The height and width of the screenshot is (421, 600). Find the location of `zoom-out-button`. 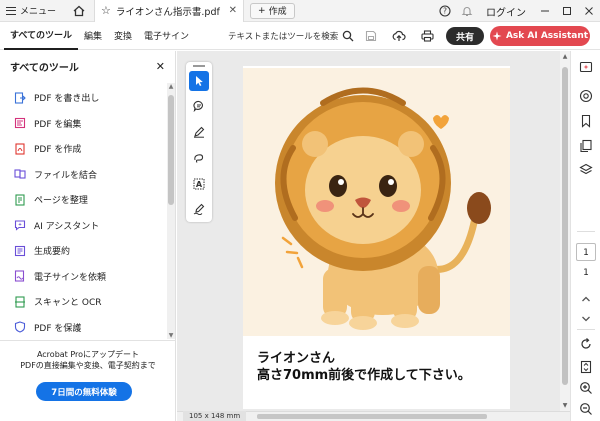

zoom-out-button is located at coordinates (586, 409).